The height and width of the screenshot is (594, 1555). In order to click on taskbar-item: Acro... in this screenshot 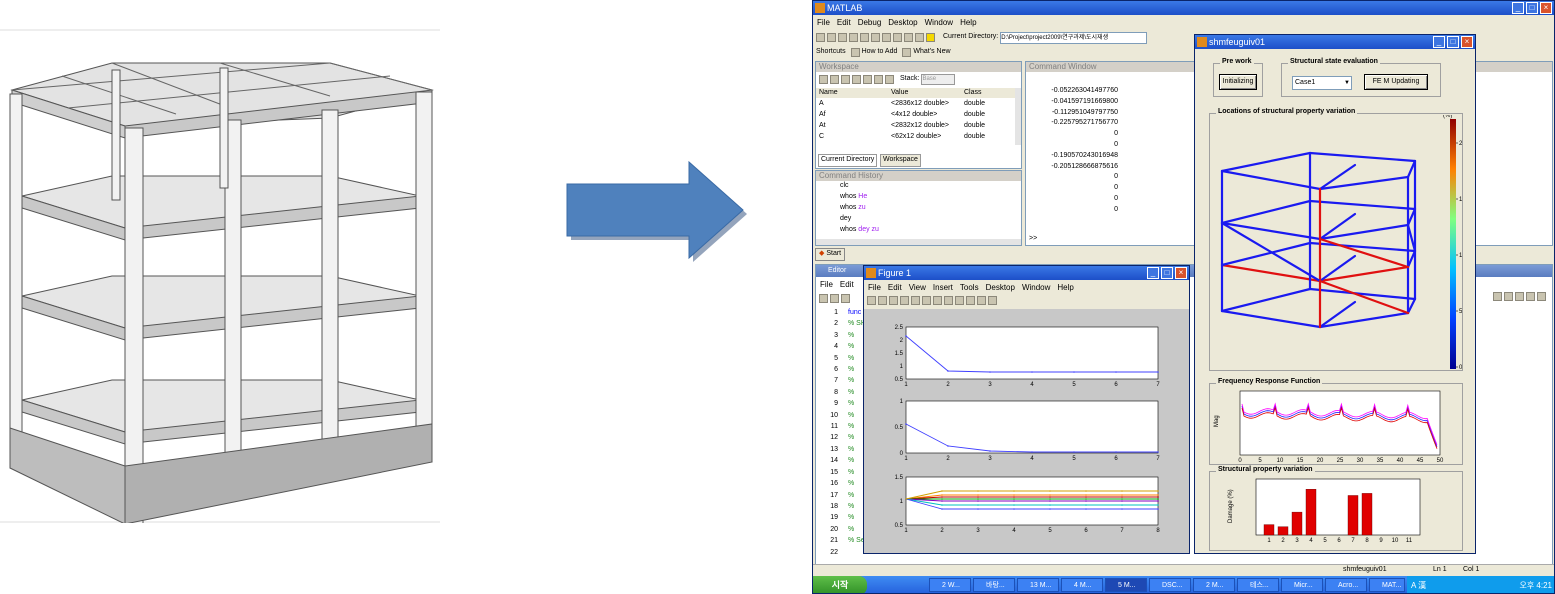, I will do `click(1346, 585)`.